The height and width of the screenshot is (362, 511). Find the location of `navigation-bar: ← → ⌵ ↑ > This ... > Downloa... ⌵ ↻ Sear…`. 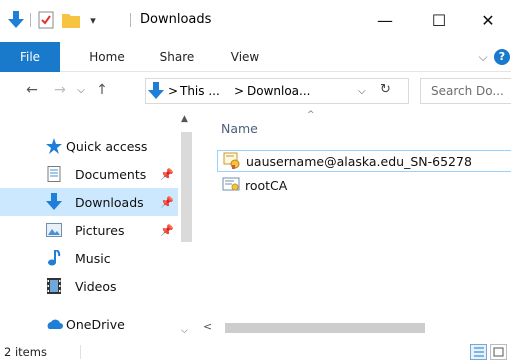

navigation-bar: ← → ⌵ ↑ > This ... > Downloa... ⌵ ↻ Sear… is located at coordinates (255, 91).